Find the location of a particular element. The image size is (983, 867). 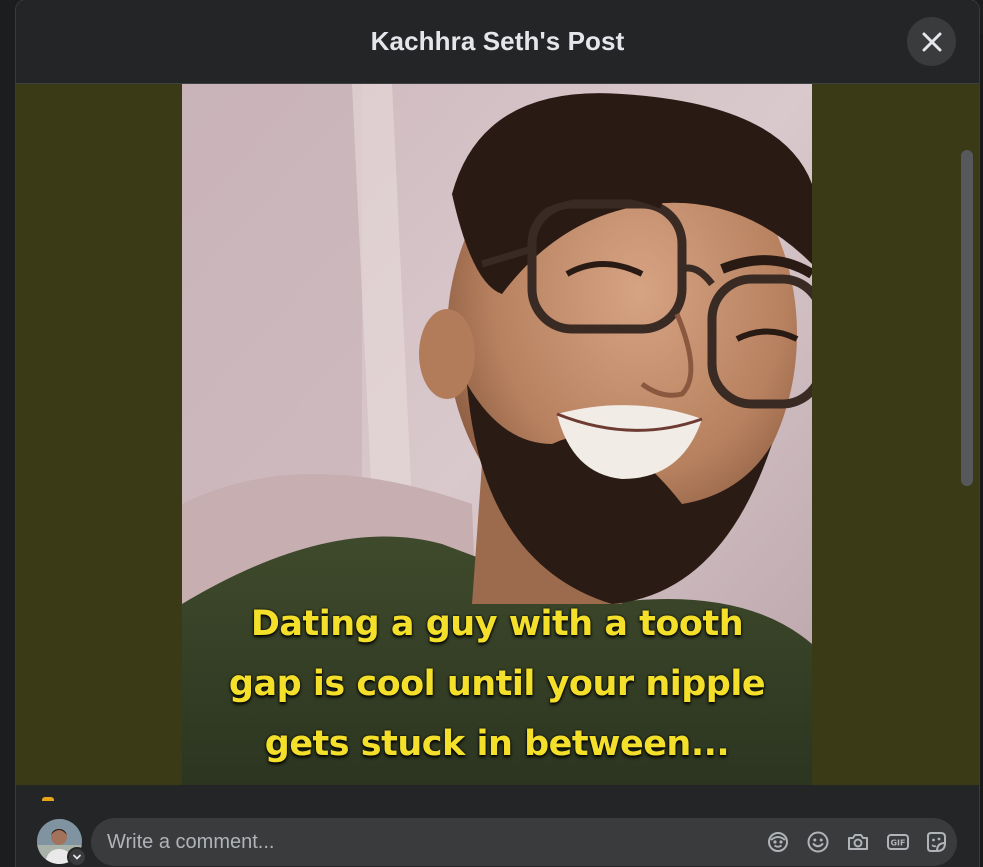

chevron-down-icon is located at coordinates (77, 857).